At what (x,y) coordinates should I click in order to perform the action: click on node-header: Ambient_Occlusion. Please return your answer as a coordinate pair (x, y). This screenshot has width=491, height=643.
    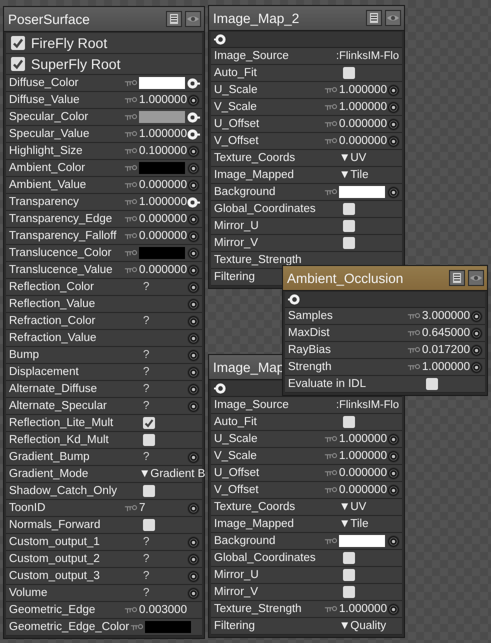
    Looking at the image, I should click on (385, 278).